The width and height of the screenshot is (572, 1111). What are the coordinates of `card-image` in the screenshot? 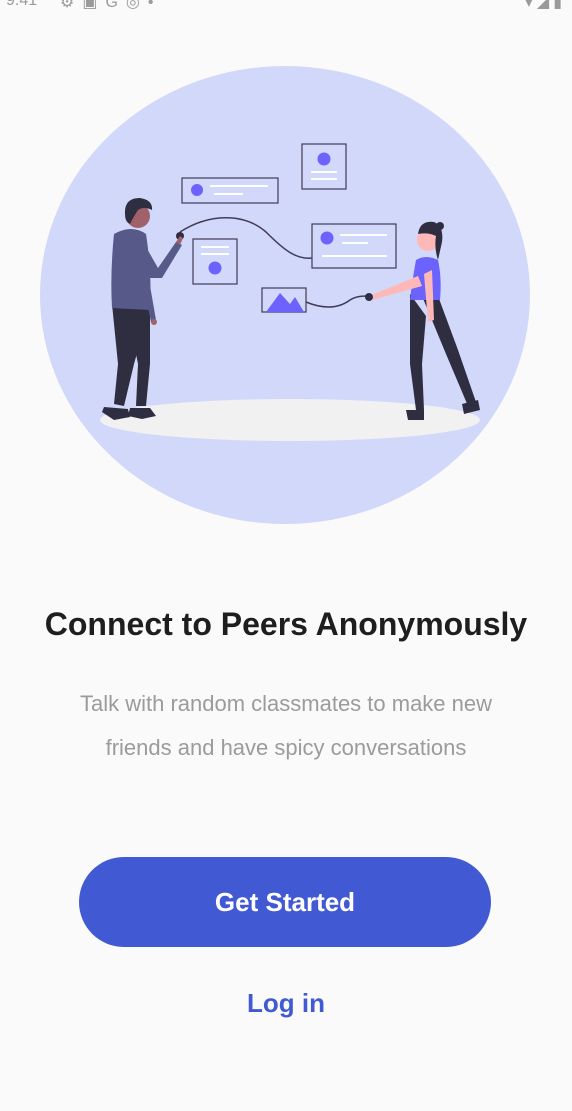 It's located at (284, 300).